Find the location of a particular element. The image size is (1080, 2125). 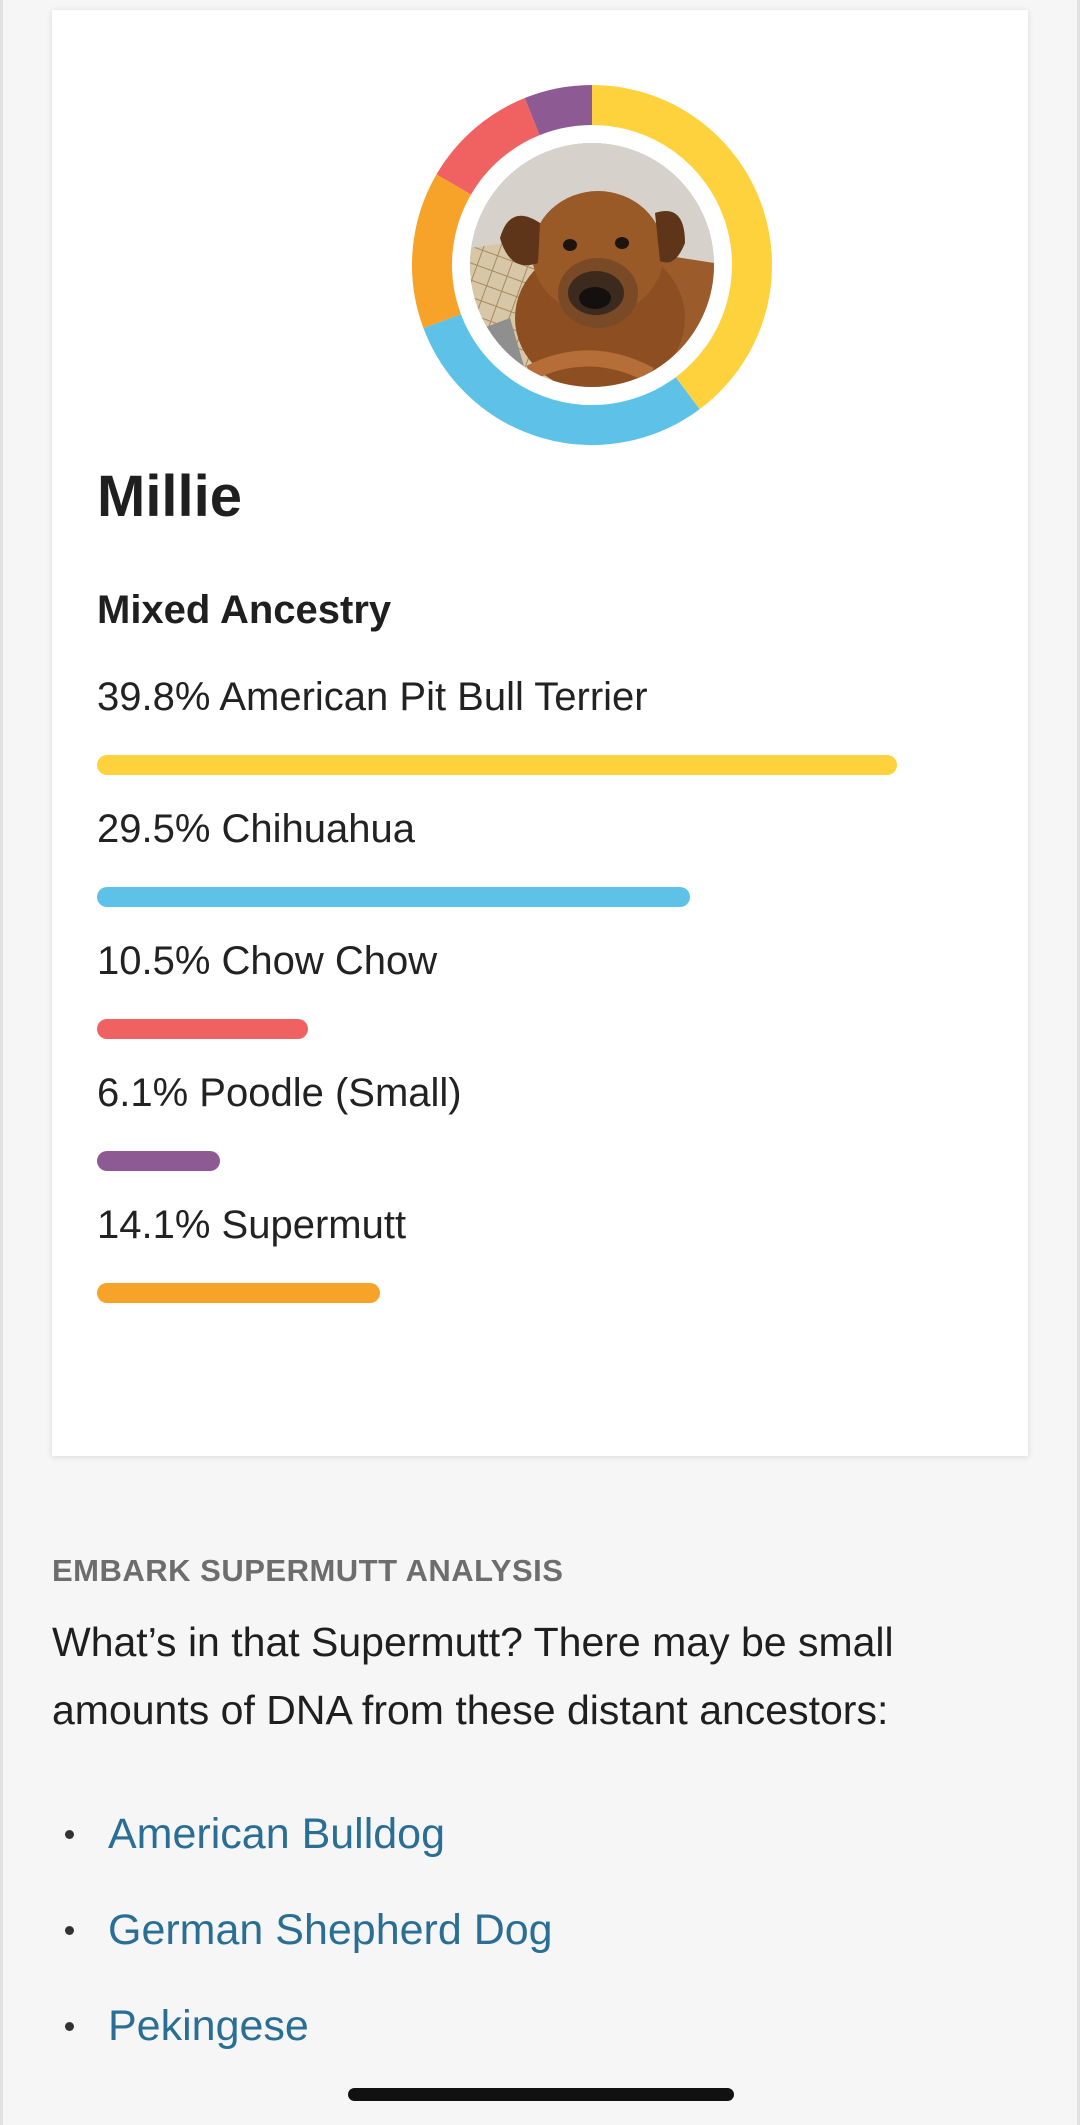

breed-row-supermutt: 14.1% Supermutt is located at coordinates (547, 1254).